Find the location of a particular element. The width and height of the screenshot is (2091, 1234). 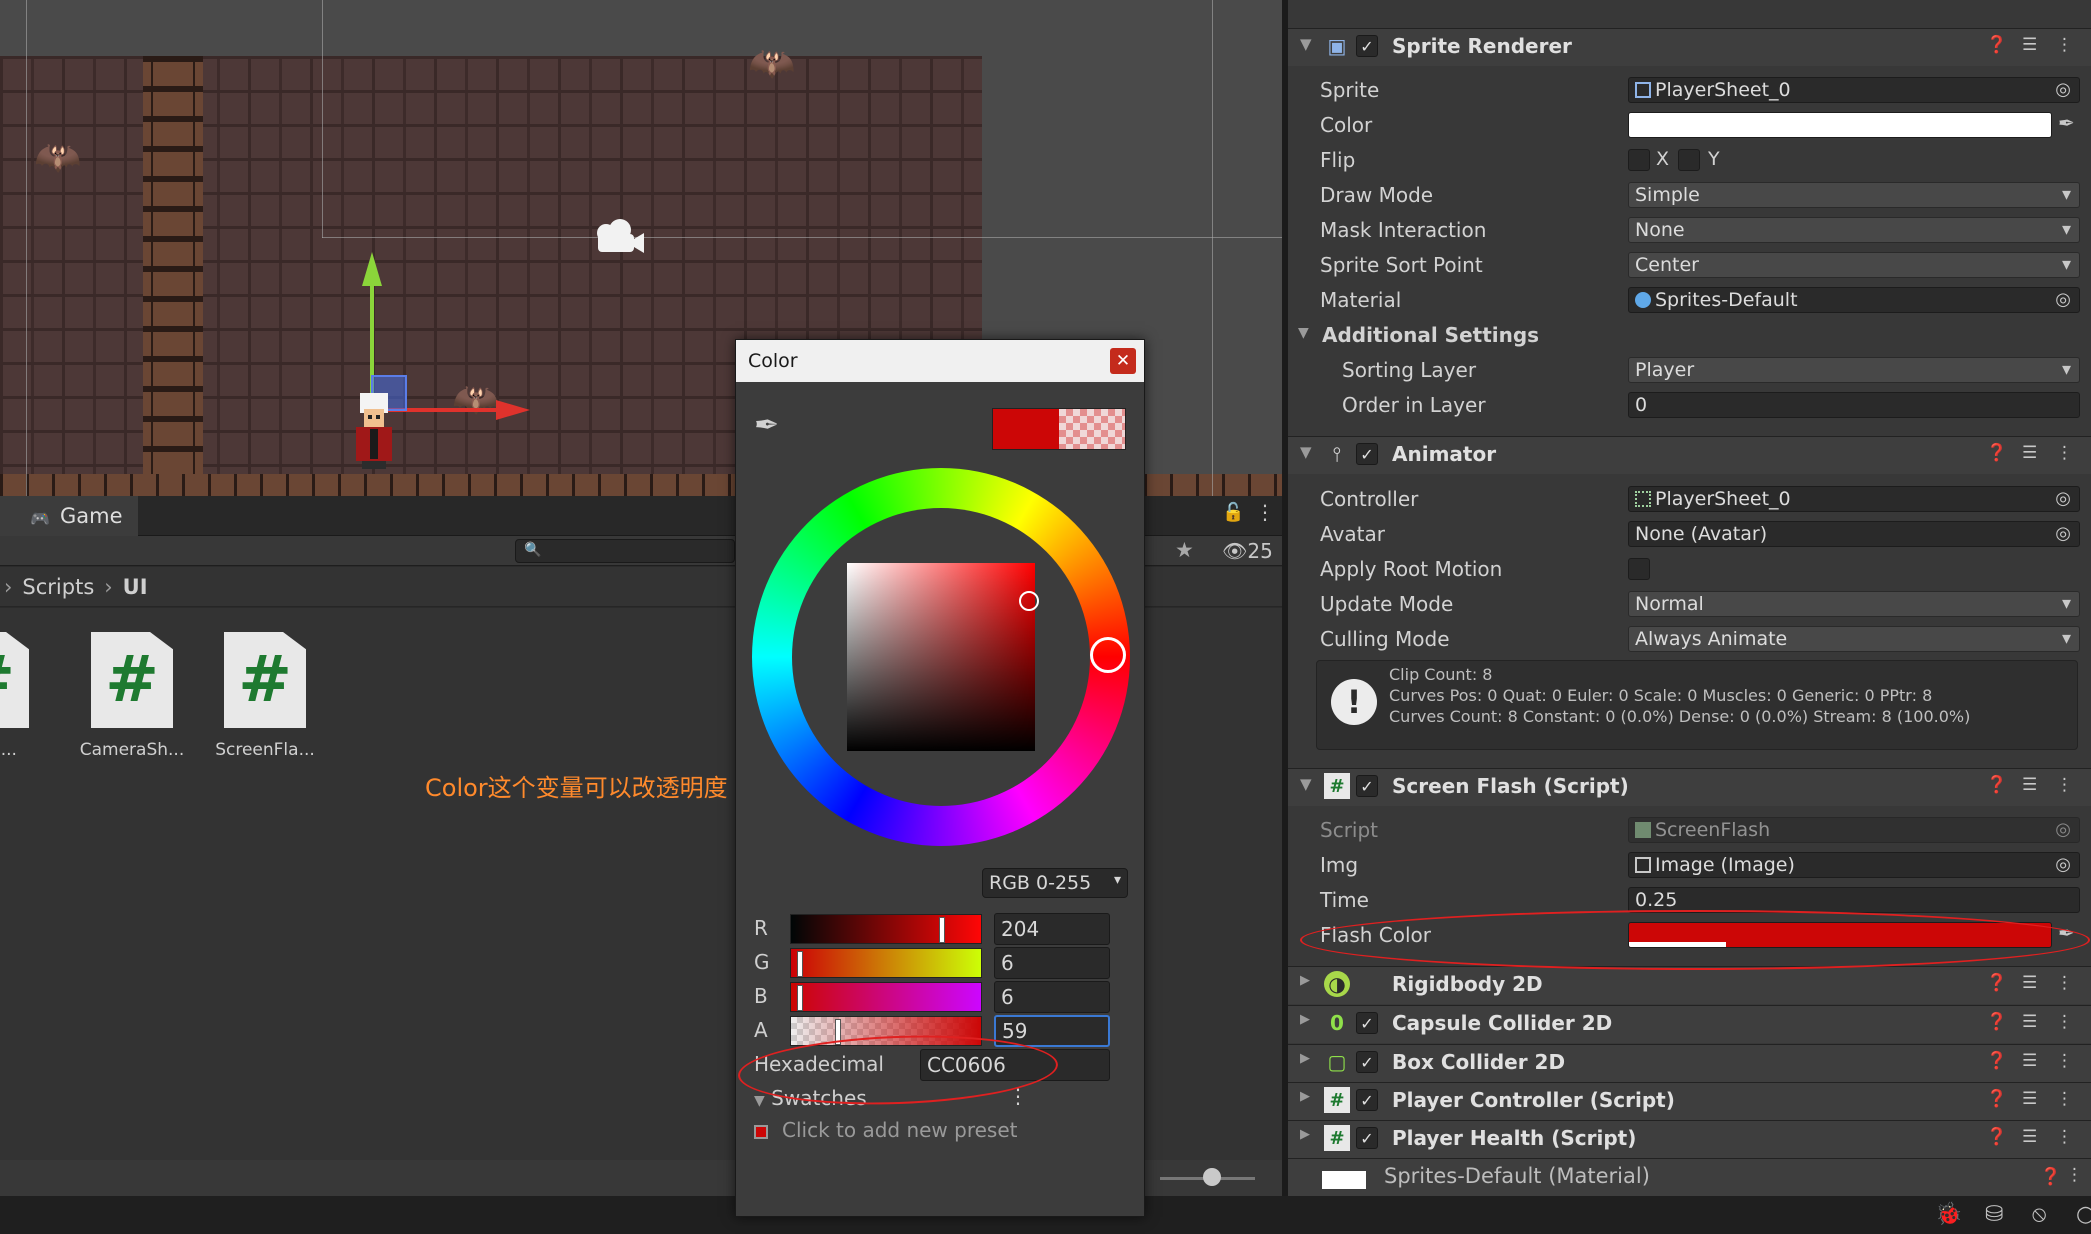

img-field: Image (Image) ◎ is located at coordinates (1854, 865).